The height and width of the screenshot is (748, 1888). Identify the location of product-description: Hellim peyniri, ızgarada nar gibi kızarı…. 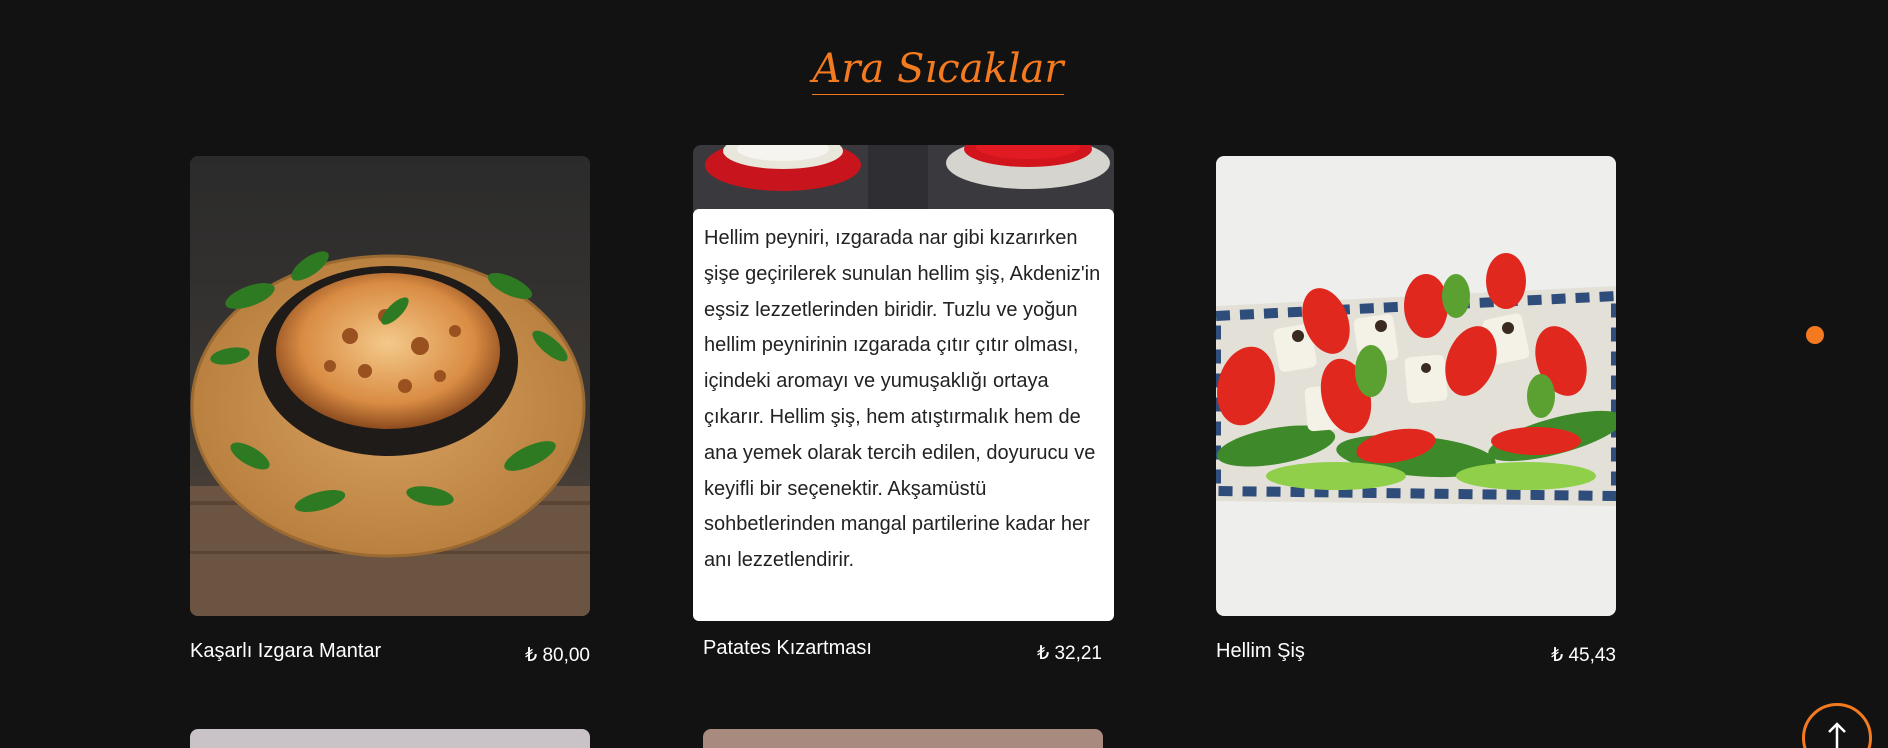
(903, 415).